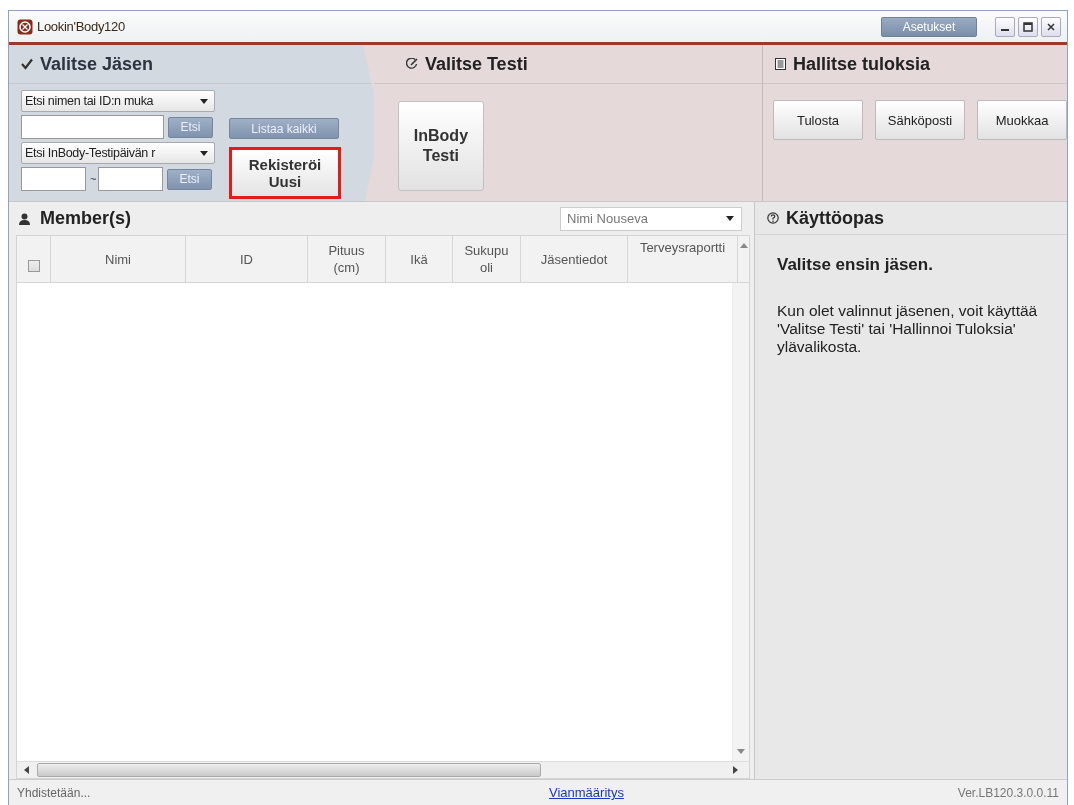 The height and width of the screenshot is (805, 1074). Describe the element at coordinates (773, 218) in the screenshot. I see `help-icon` at that location.